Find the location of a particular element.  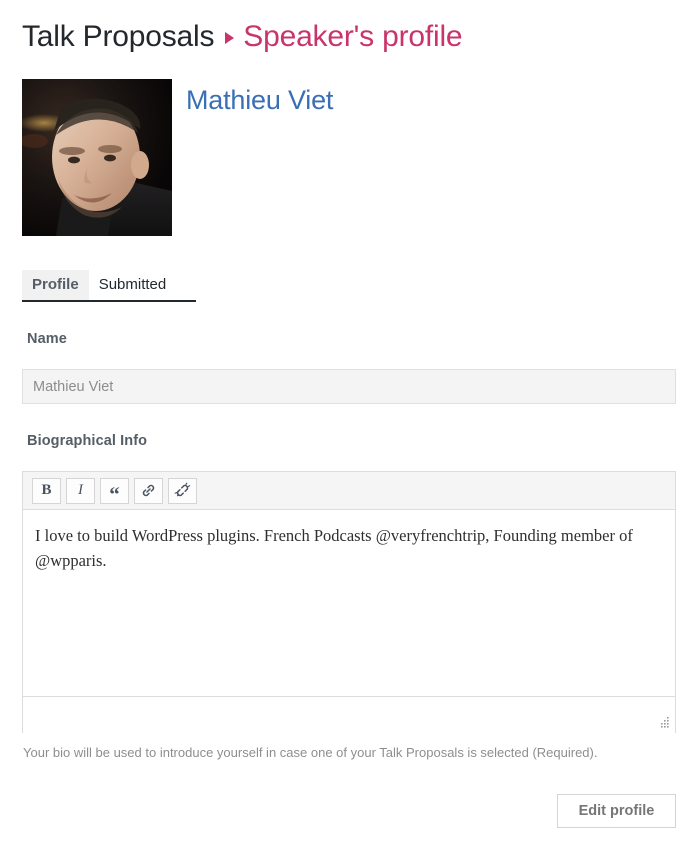

bold-button: B is located at coordinates (46, 490).